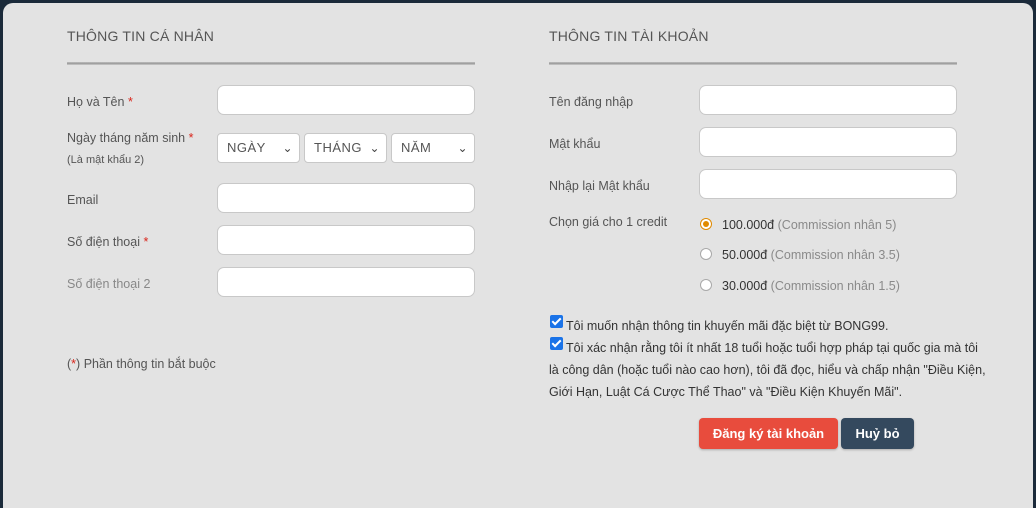 This screenshot has height=508, width=1036. Describe the element at coordinates (575, 144) in the screenshot. I see `password-label: Mật khẩu` at that location.